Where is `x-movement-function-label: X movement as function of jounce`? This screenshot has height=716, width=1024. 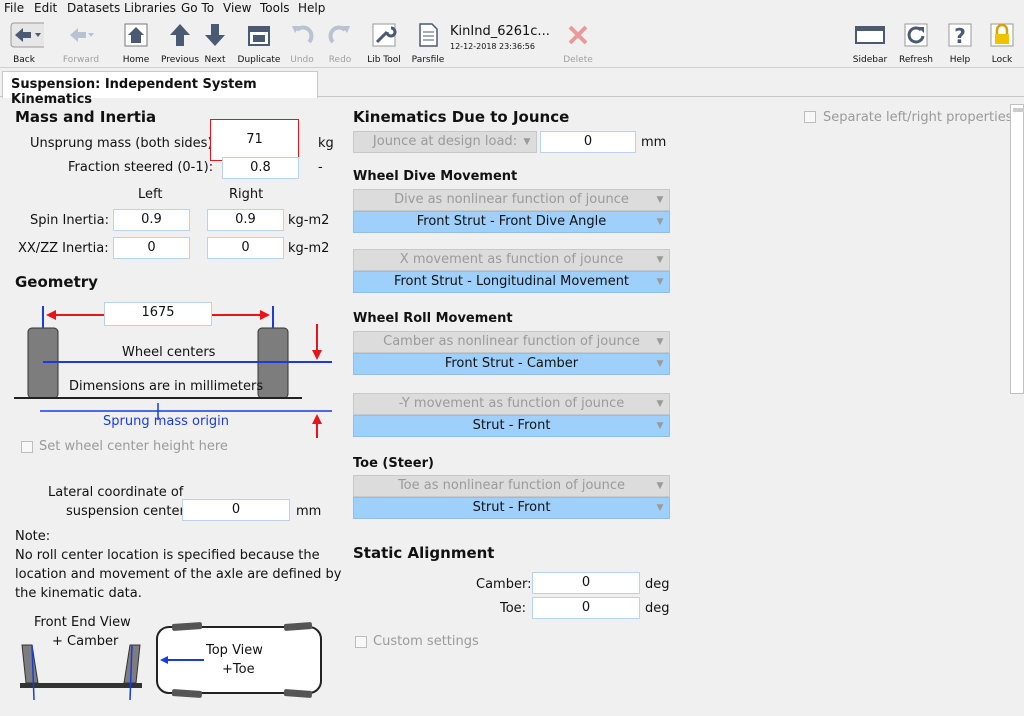
x-movement-function-label: X movement as function of jounce is located at coordinates (511, 259).